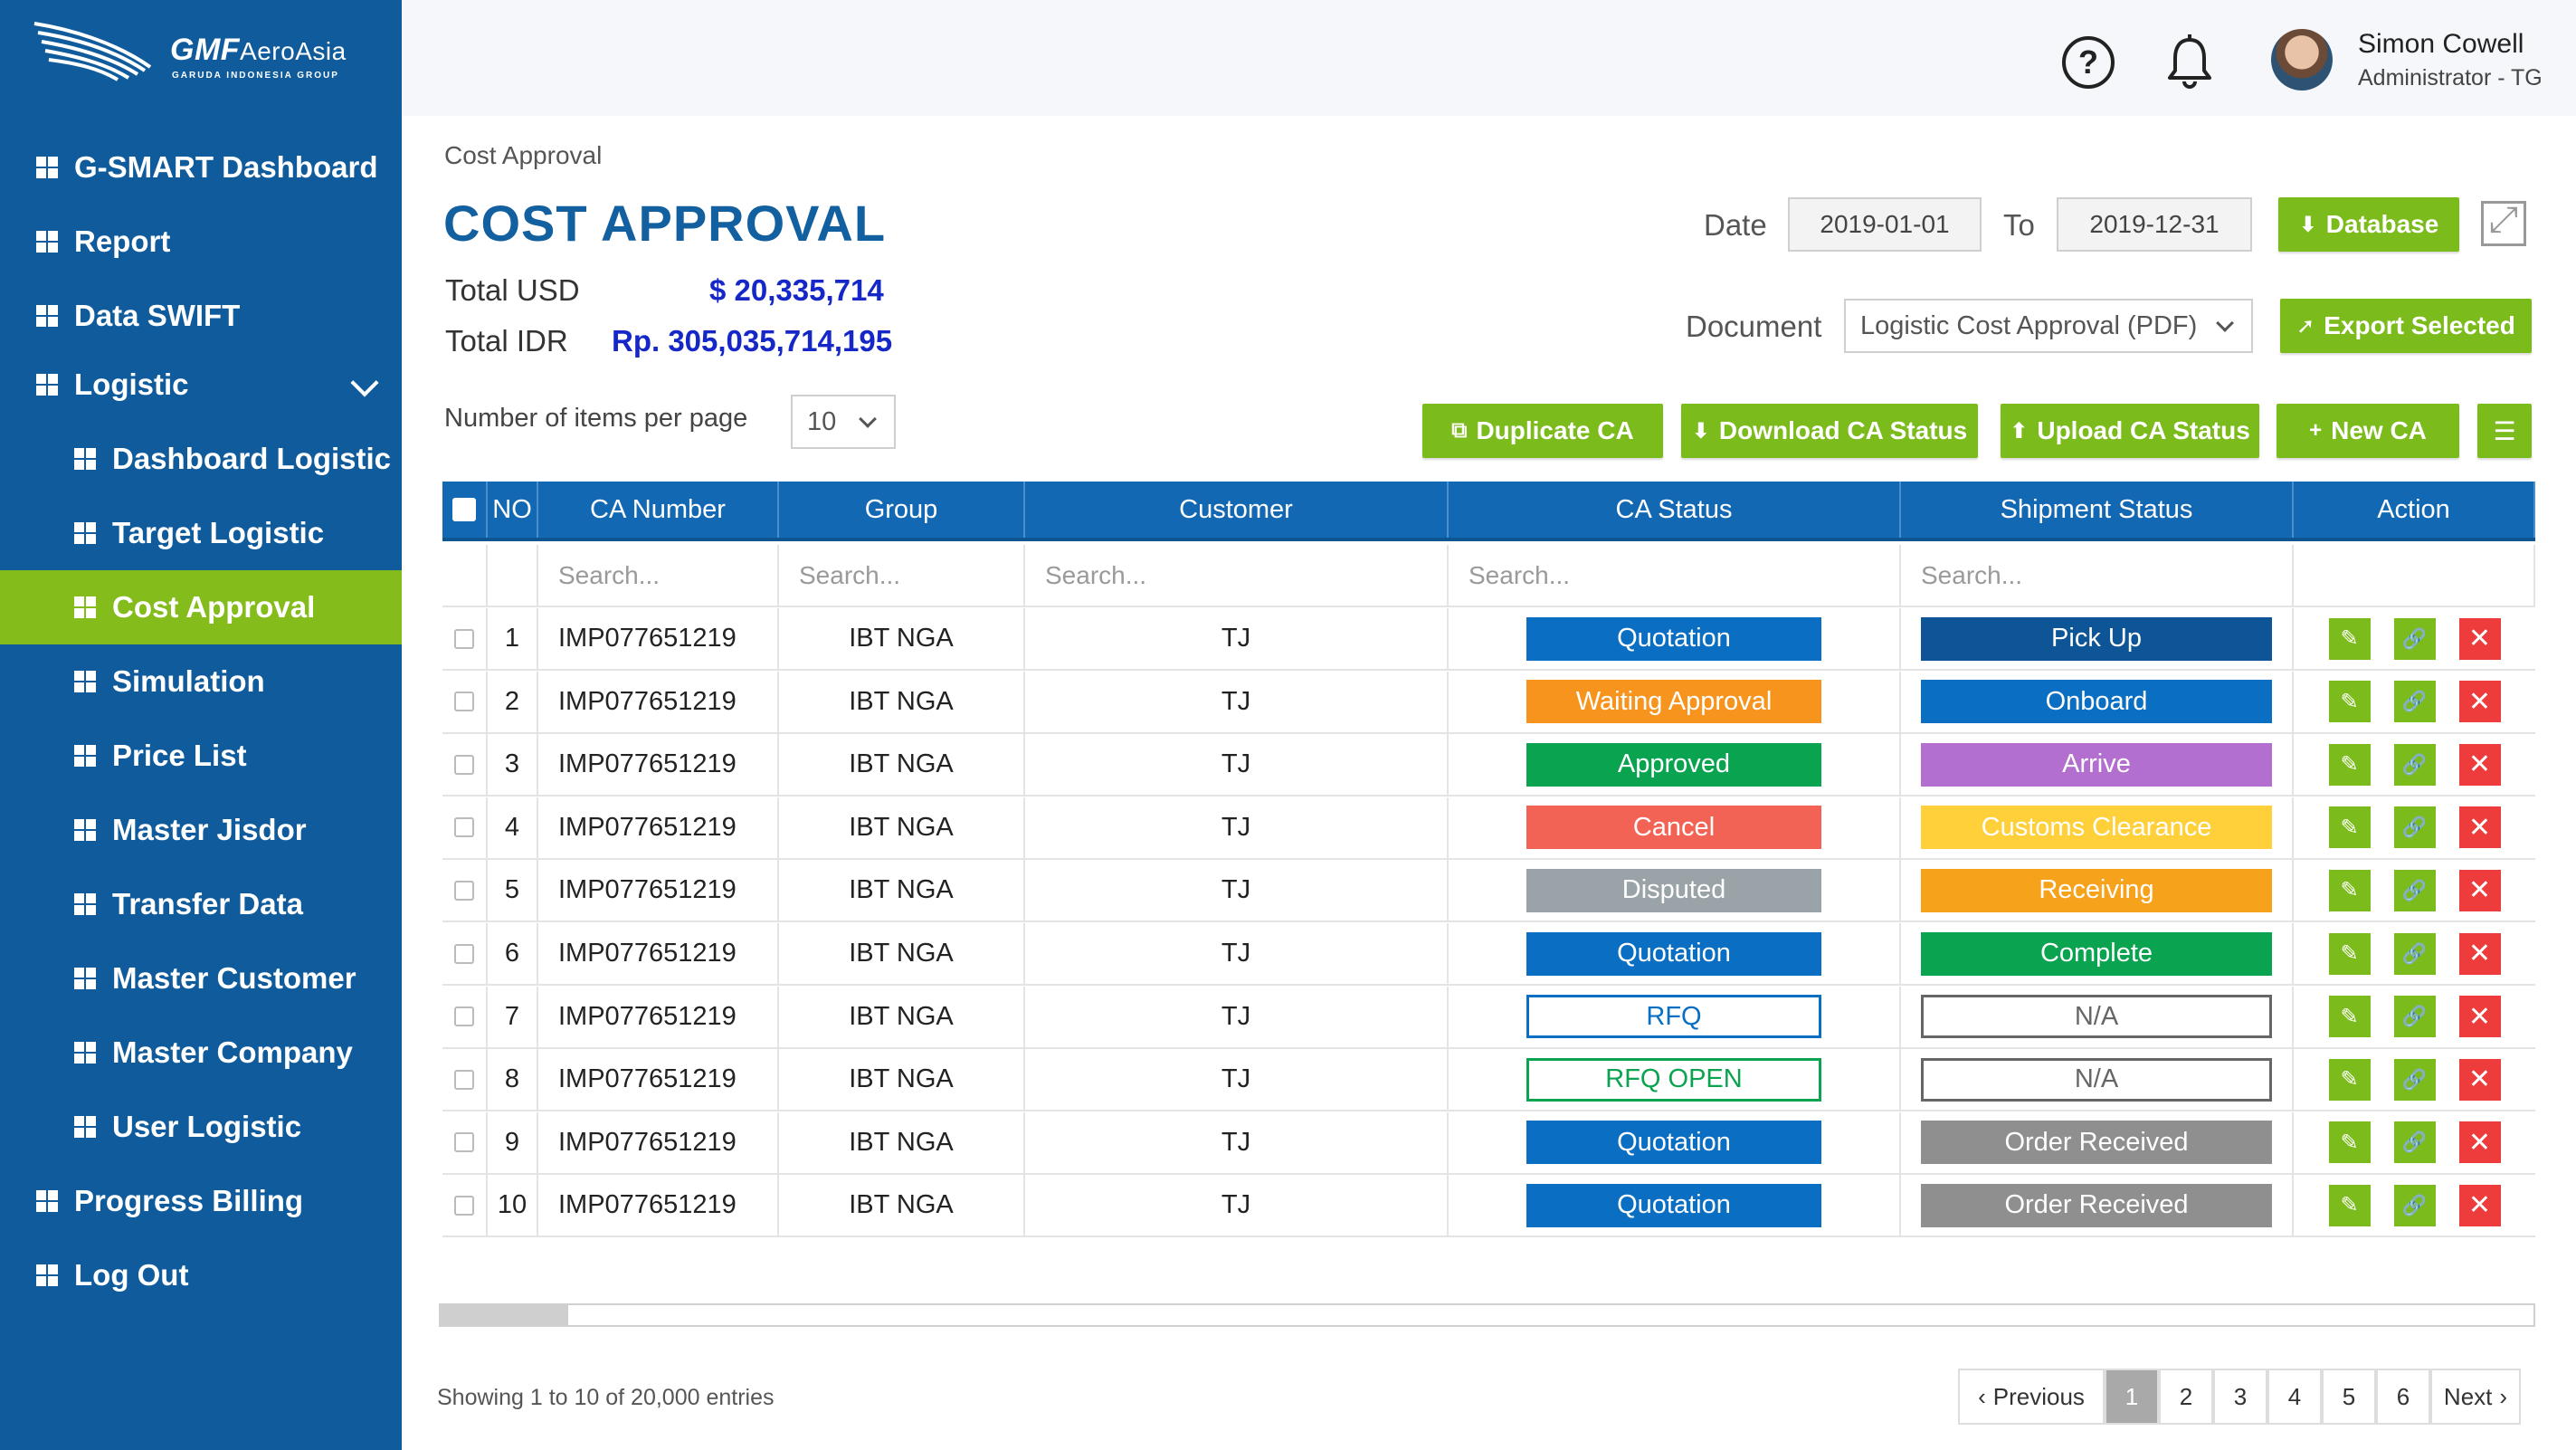 The image size is (2576, 1450). I want to click on download-ca-status-button: ⬇ Download CA Status, so click(1829, 431).